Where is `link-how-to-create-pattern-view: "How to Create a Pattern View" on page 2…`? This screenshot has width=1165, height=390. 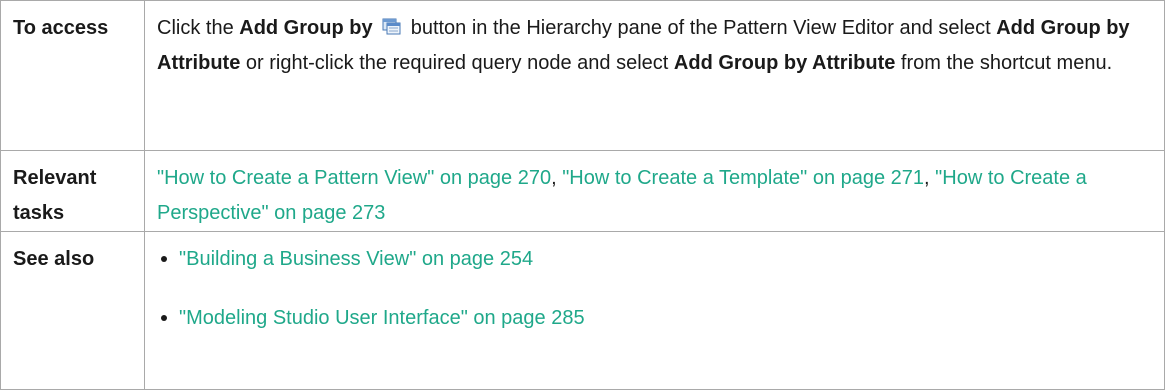
link-how-to-create-pattern-view: "How to Create a Pattern View" on page 2… is located at coordinates (354, 178).